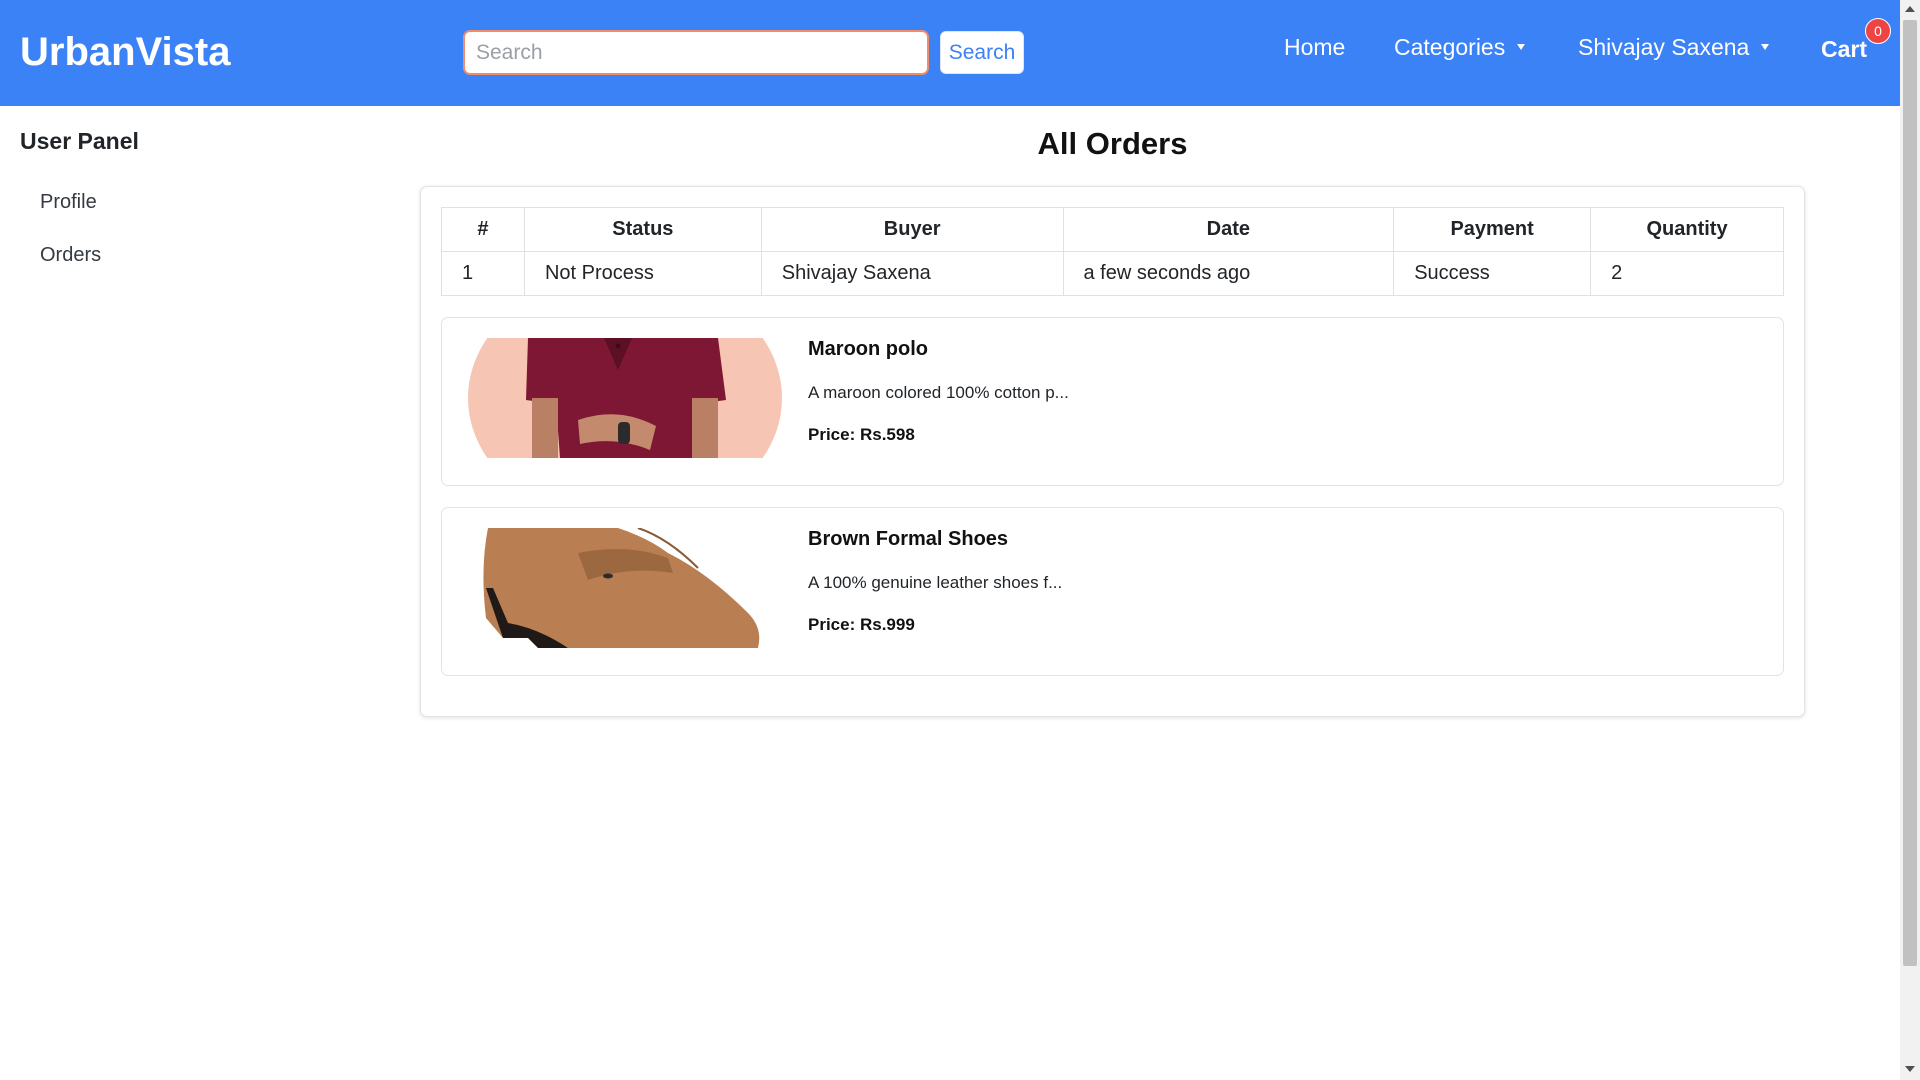 This screenshot has height=1080, width=1920. What do you see at coordinates (79, 141) in the screenshot?
I see `sidebar-title: User Panel` at bounding box center [79, 141].